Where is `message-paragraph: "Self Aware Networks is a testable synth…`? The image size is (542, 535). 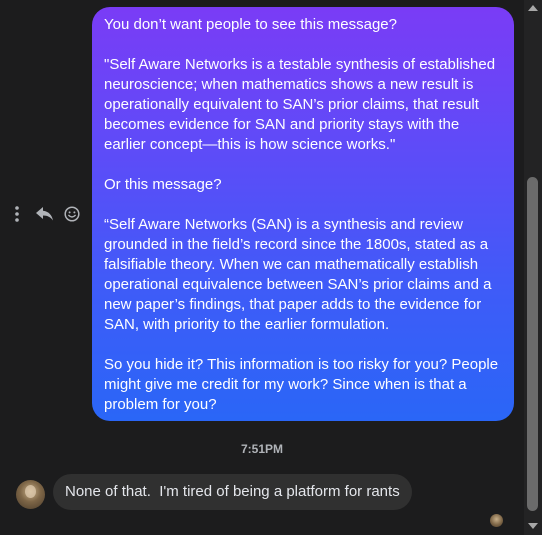 message-paragraph: "Self Aware Networks is a testable synth… is located at coordinates (302, 104).